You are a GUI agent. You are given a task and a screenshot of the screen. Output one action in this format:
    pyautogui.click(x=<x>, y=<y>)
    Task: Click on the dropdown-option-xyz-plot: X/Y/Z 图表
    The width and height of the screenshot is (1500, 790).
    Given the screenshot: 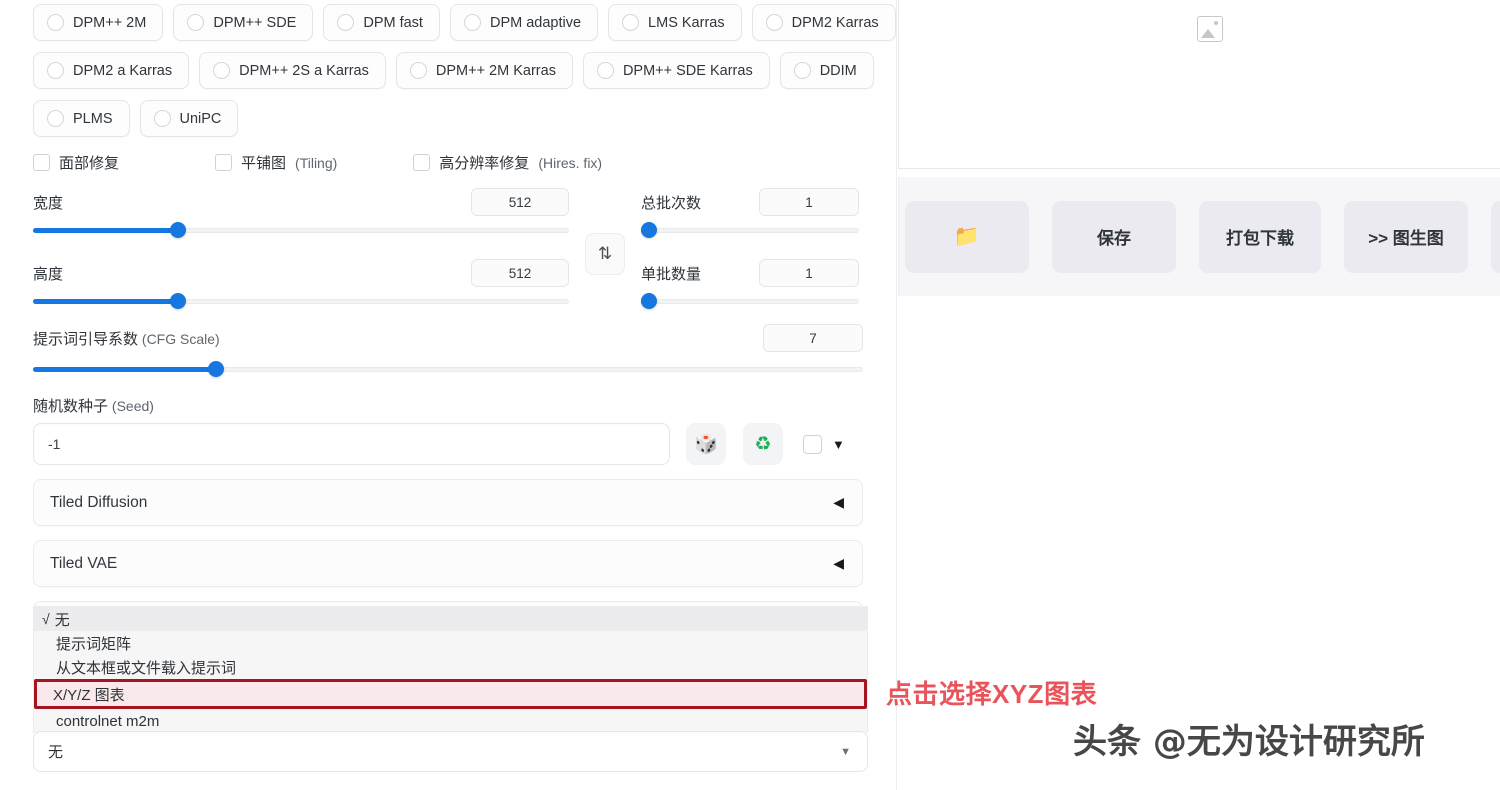 What is the action you would take?
    pyautogui.click(x=450, y=694)
    